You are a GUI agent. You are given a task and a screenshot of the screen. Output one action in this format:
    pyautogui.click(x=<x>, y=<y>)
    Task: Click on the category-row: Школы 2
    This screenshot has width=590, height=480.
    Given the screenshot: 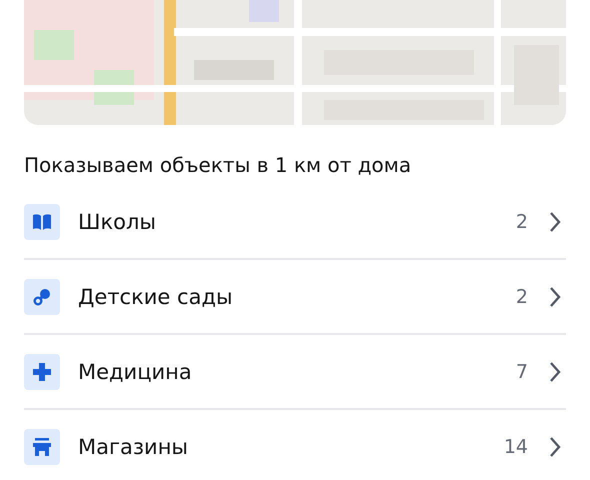 What is the action you would take?
    pyautogui.click(x=295, y=222)
    